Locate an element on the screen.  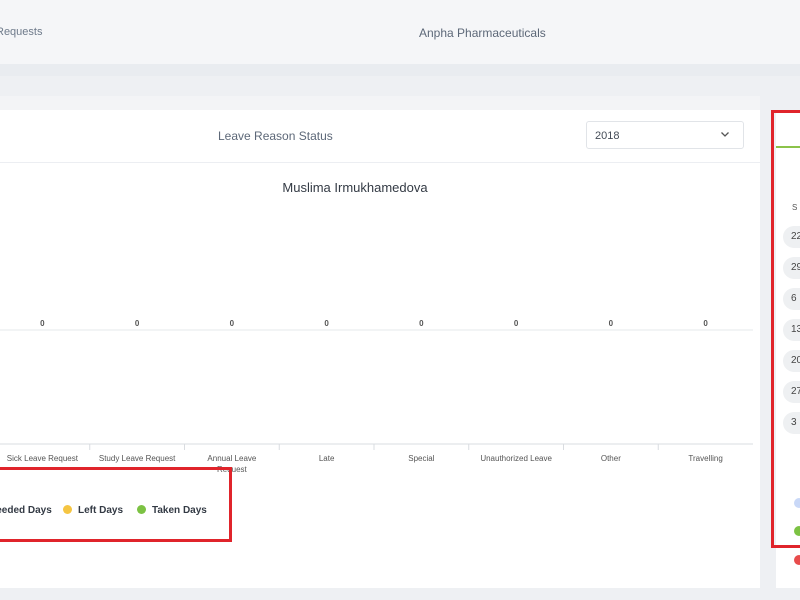
legend-item: Needed Days is located at coordinates (26, 510).